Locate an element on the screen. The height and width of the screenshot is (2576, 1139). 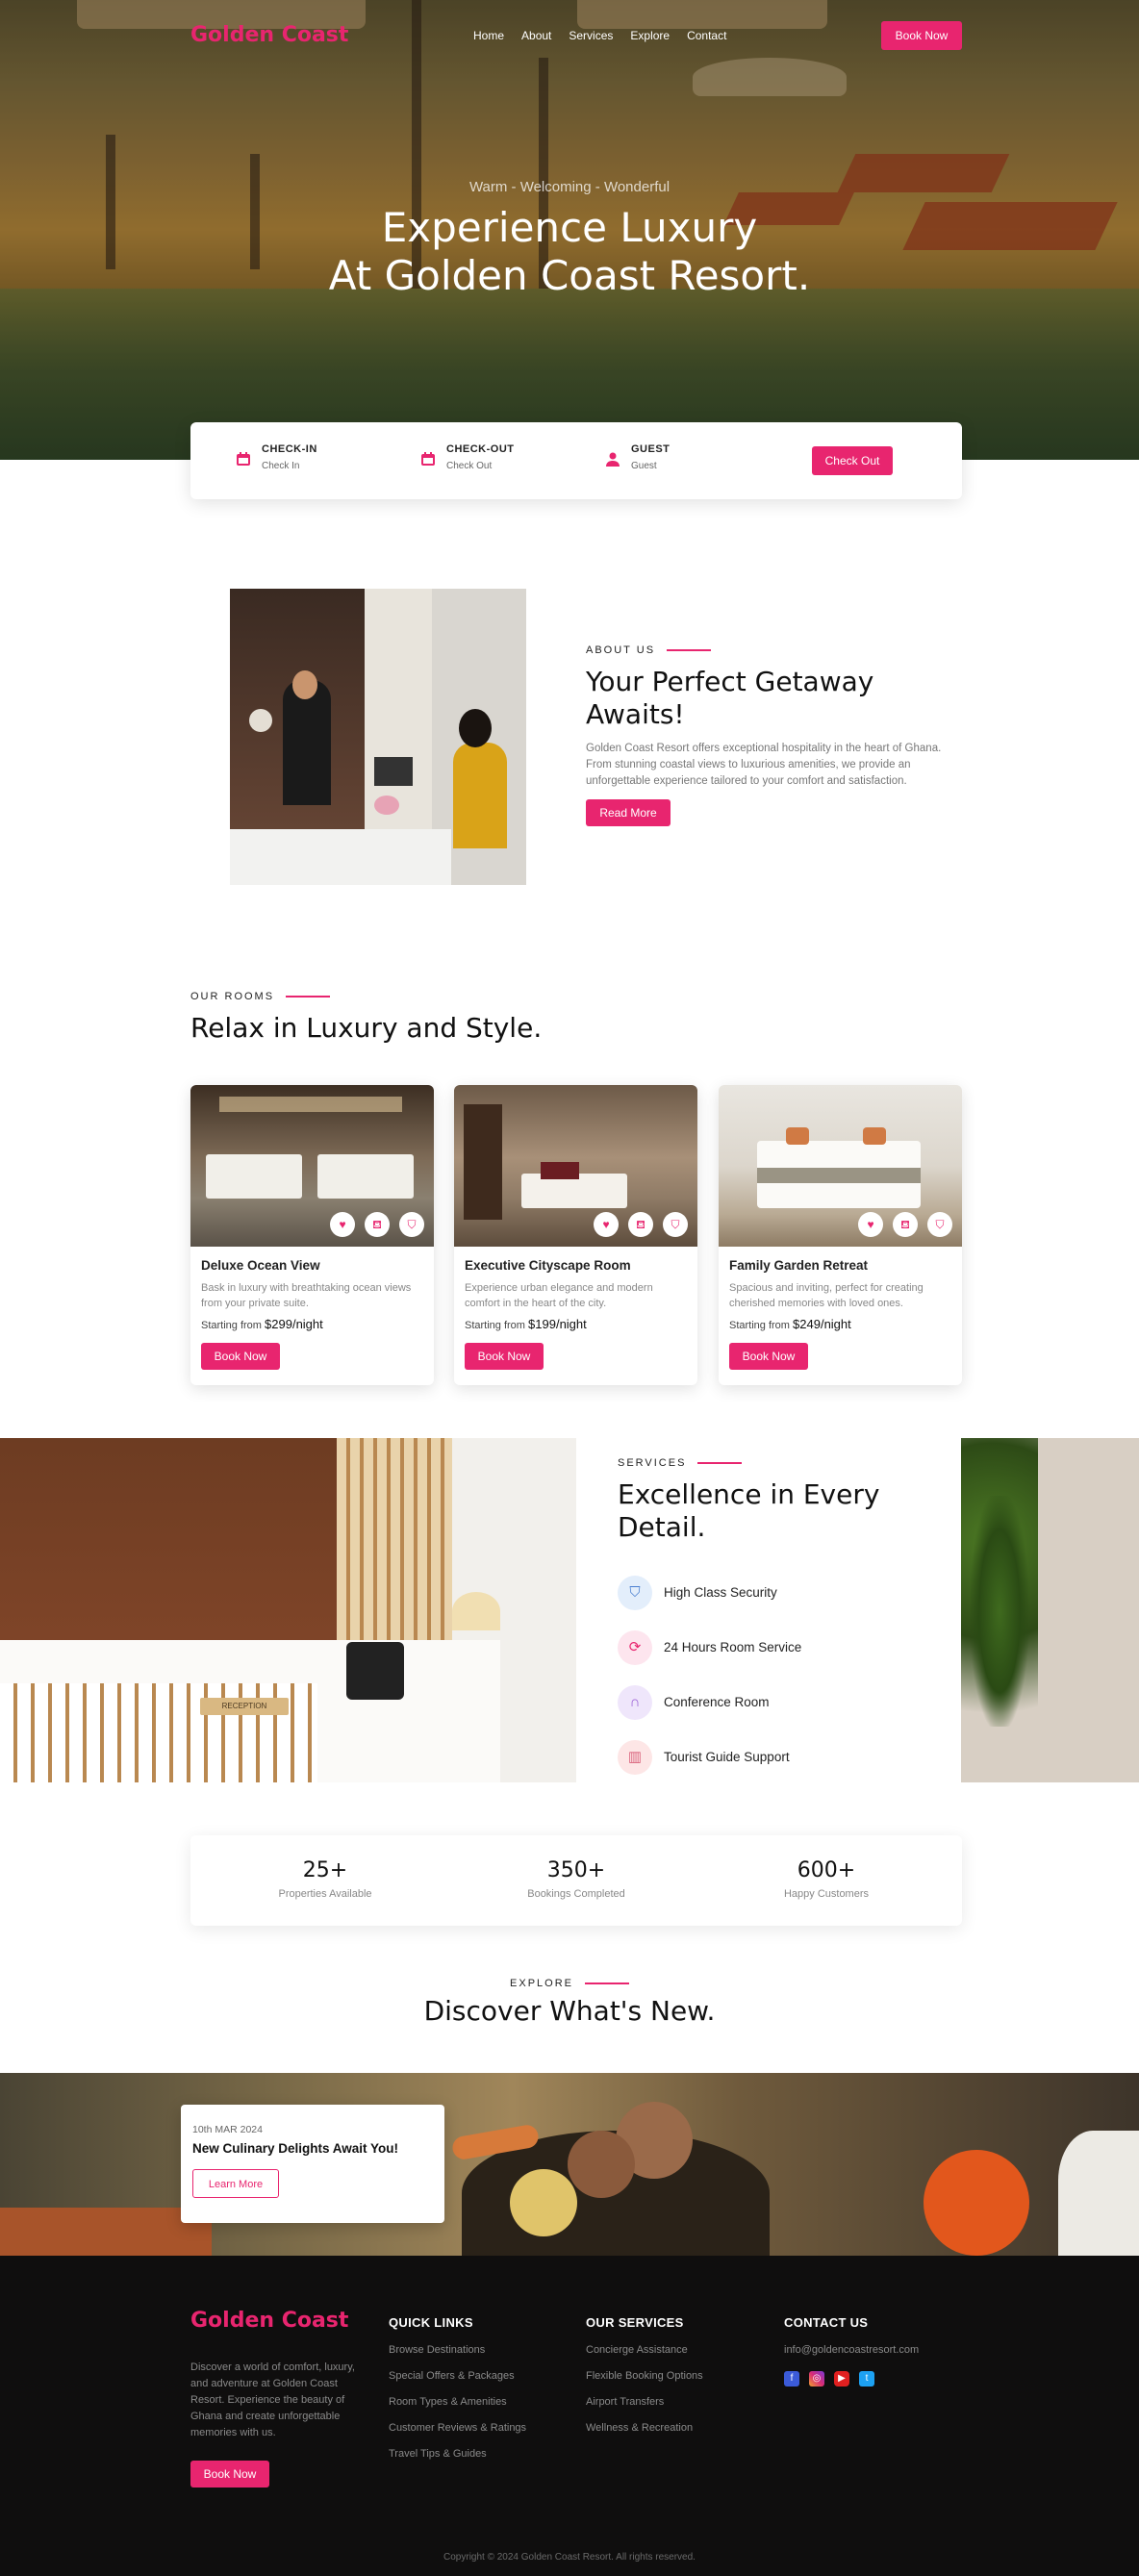
nav-services: Services is located at coordinates (591, 36).